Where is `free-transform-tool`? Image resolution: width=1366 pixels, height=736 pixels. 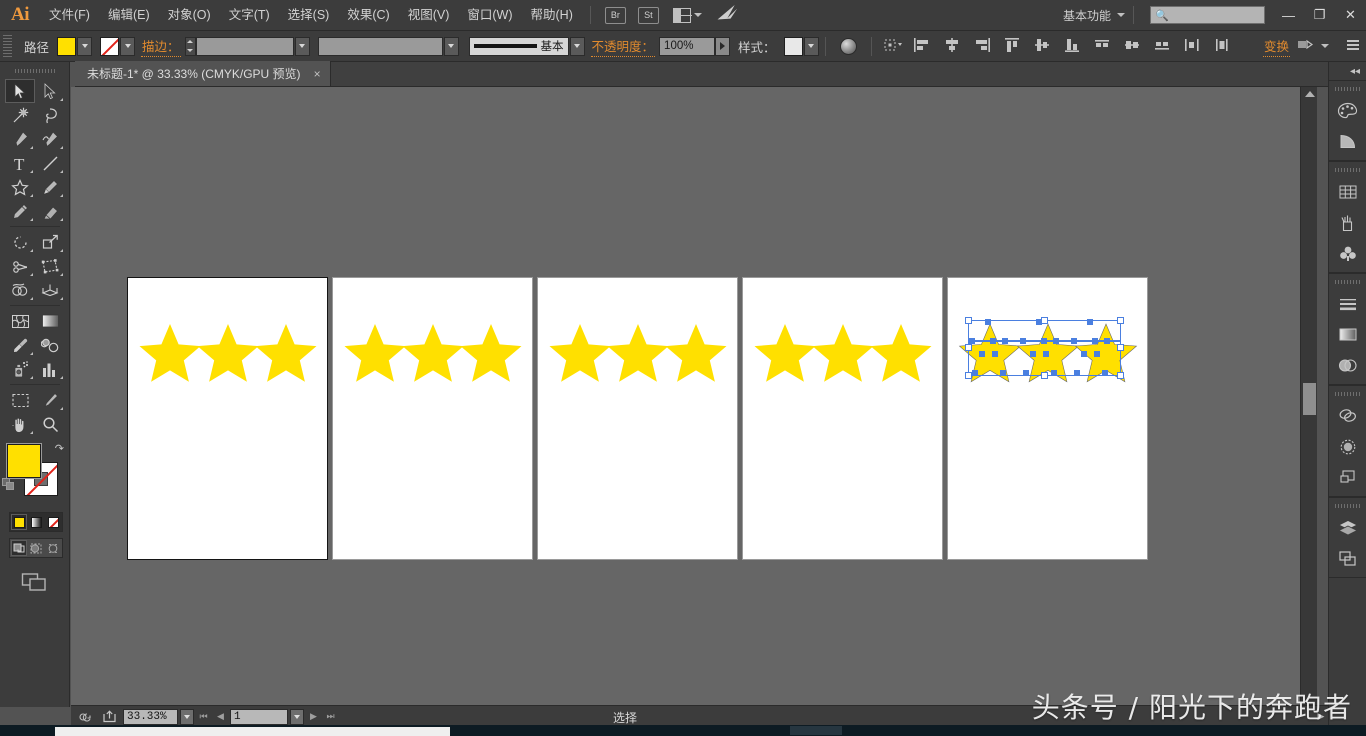
free-transform-tool is located at coordinates (50, 266).